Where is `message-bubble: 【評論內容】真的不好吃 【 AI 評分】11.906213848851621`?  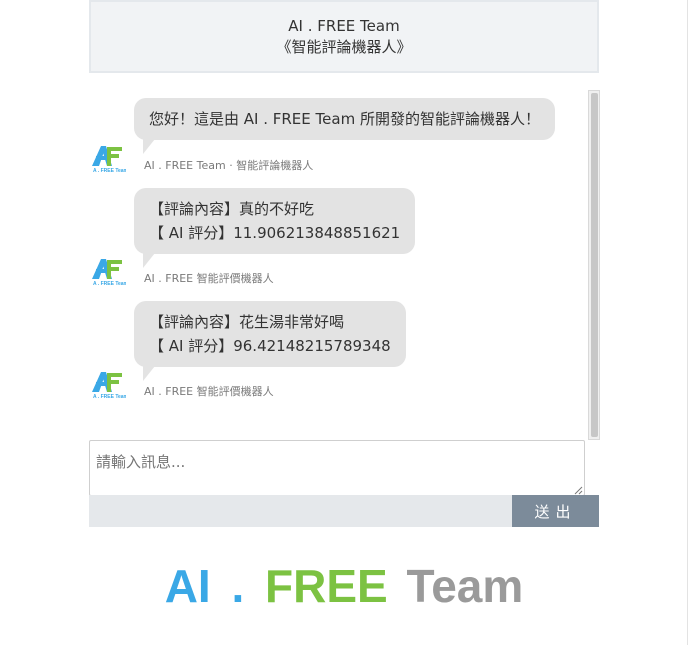 message-bubble: 【評論內容】真的不好吃 【 AI 評分】11.906213848851621 is located at coordinates (275, 228).